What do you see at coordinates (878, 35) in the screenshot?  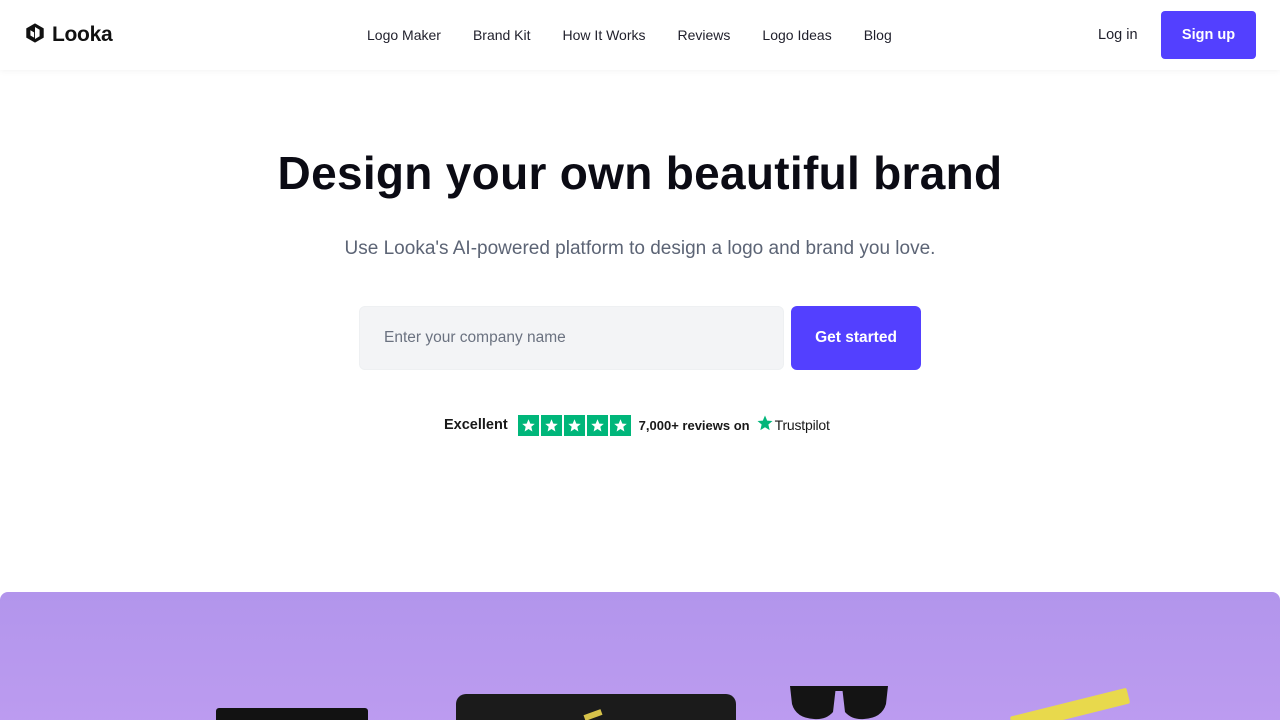 I see `nav-link-blog: Blog` at bounding box center [878, 35].